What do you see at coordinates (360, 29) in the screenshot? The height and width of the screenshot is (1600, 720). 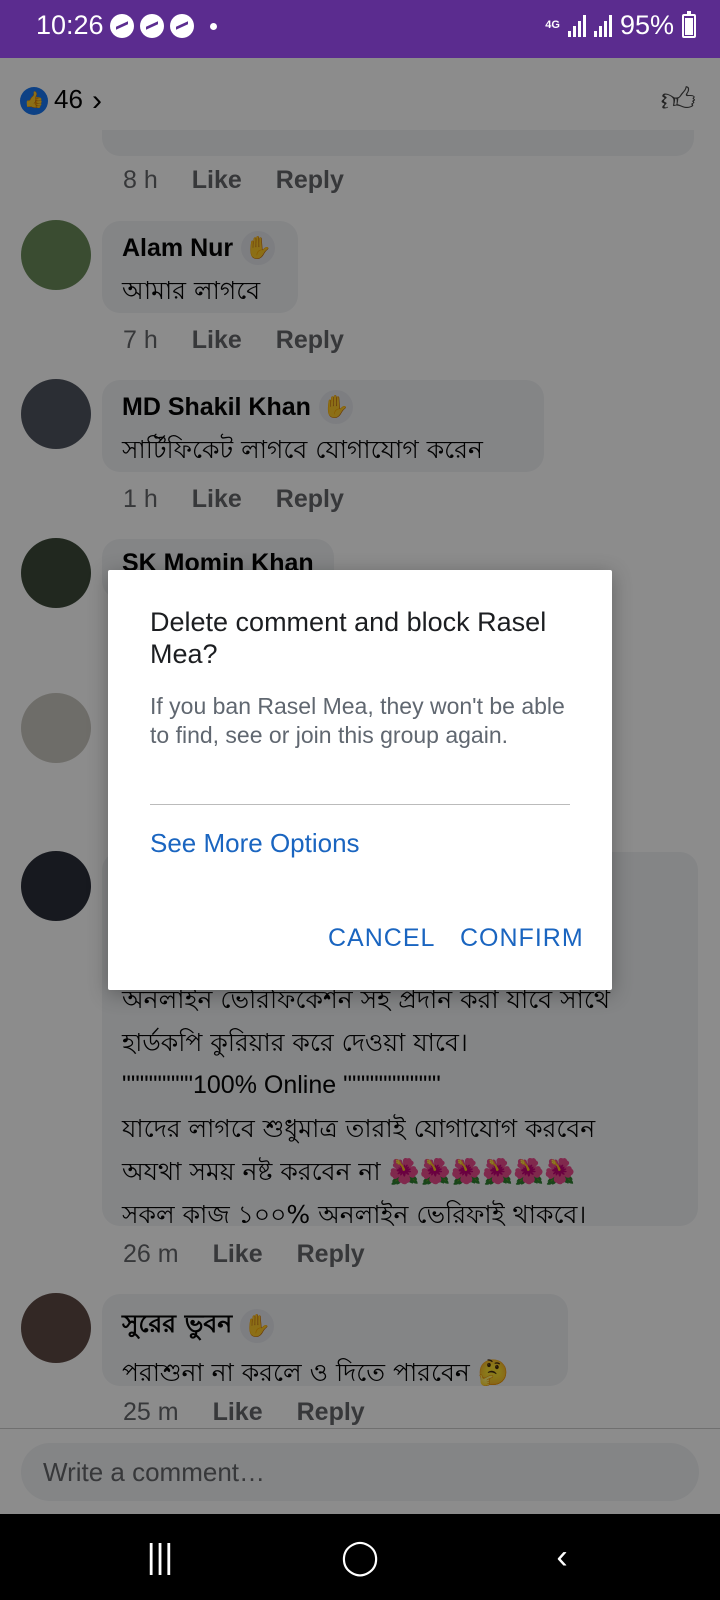 I see `status-bar: 10:26 4G 95%` at bounding box center [360, 29].